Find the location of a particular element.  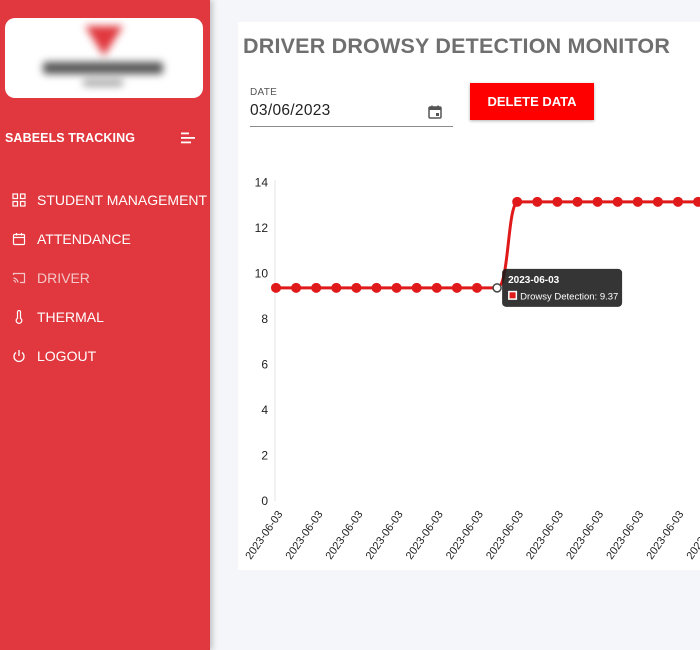

menu-toggle-icon is located at coordinates (188, 138).